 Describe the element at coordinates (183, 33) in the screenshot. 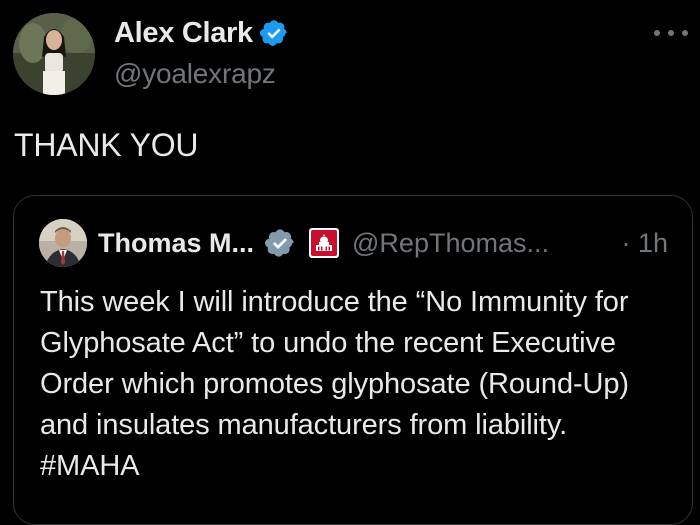

I see `author-name: Alex Clark` at that location.